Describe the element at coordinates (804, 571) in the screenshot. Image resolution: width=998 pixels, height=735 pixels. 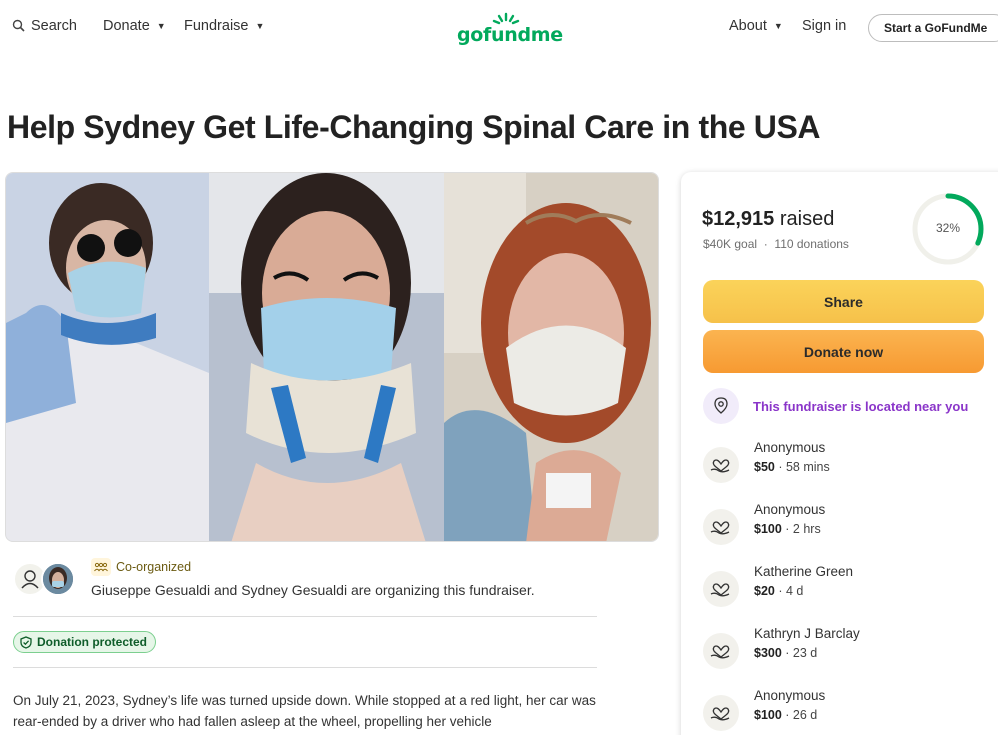
I see `donor-name: Katherine Green` at that location.